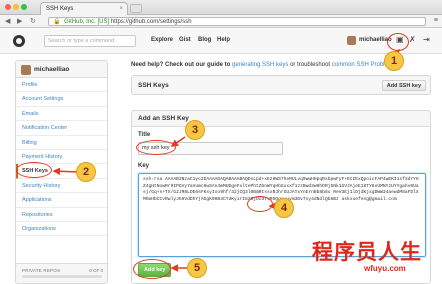 Image resolution: width=442 pixels, height=284 pixels. I want to click on step-2-badge: 2, so click(86, 172).